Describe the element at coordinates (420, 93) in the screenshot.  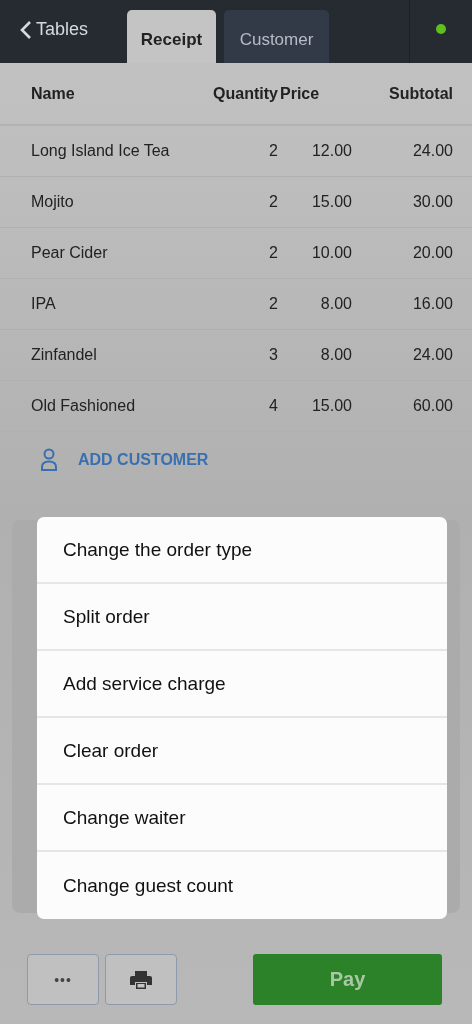
I see `column-header: Subtotal` at that location.